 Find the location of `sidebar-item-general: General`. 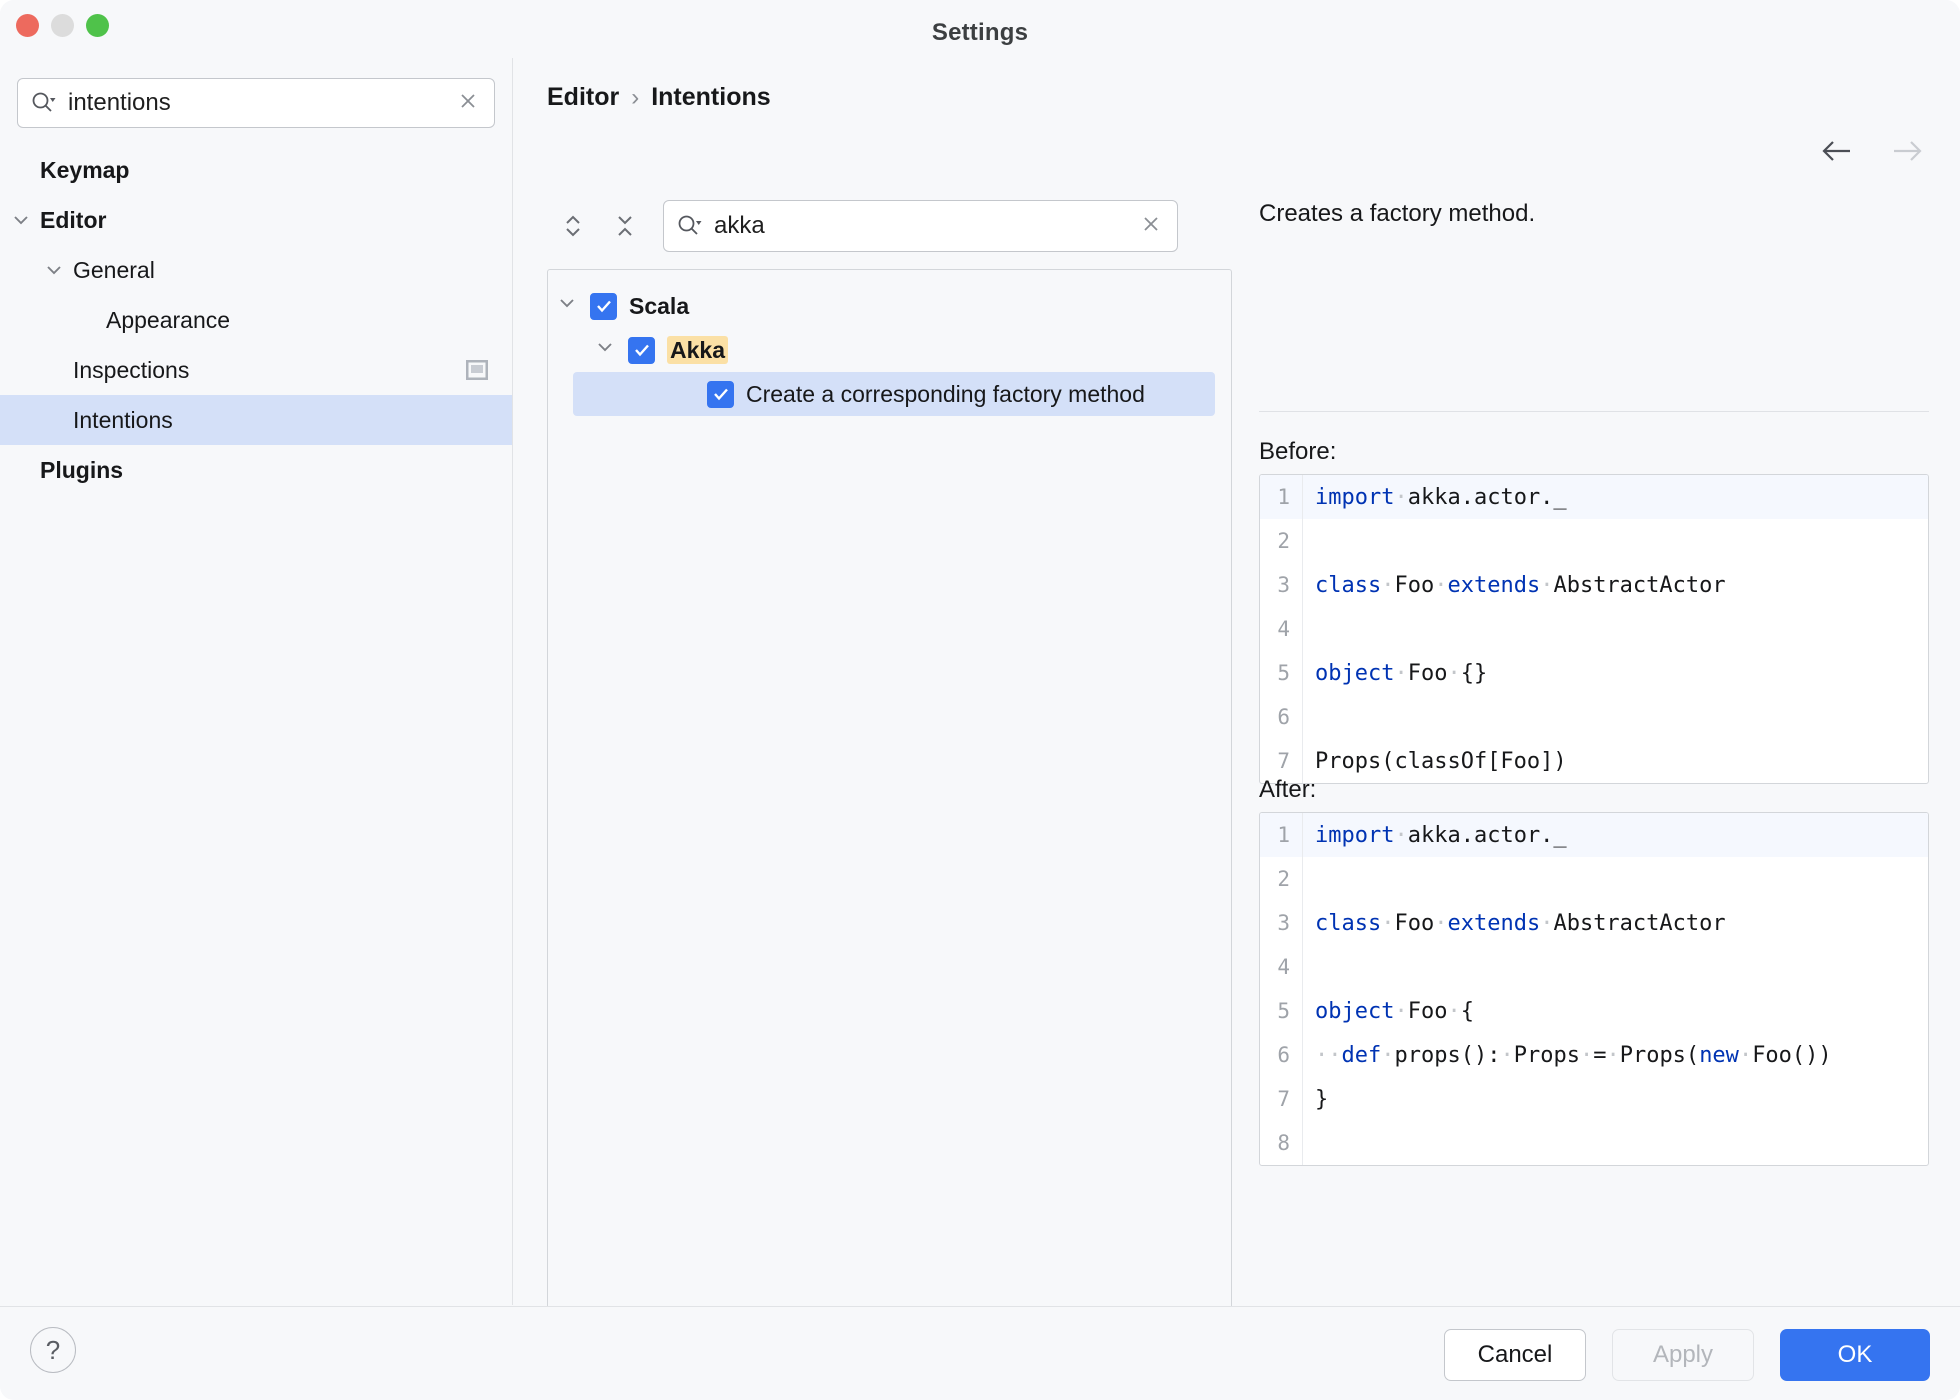

sidebar-item-general: General is located at coordinates (256, 270).